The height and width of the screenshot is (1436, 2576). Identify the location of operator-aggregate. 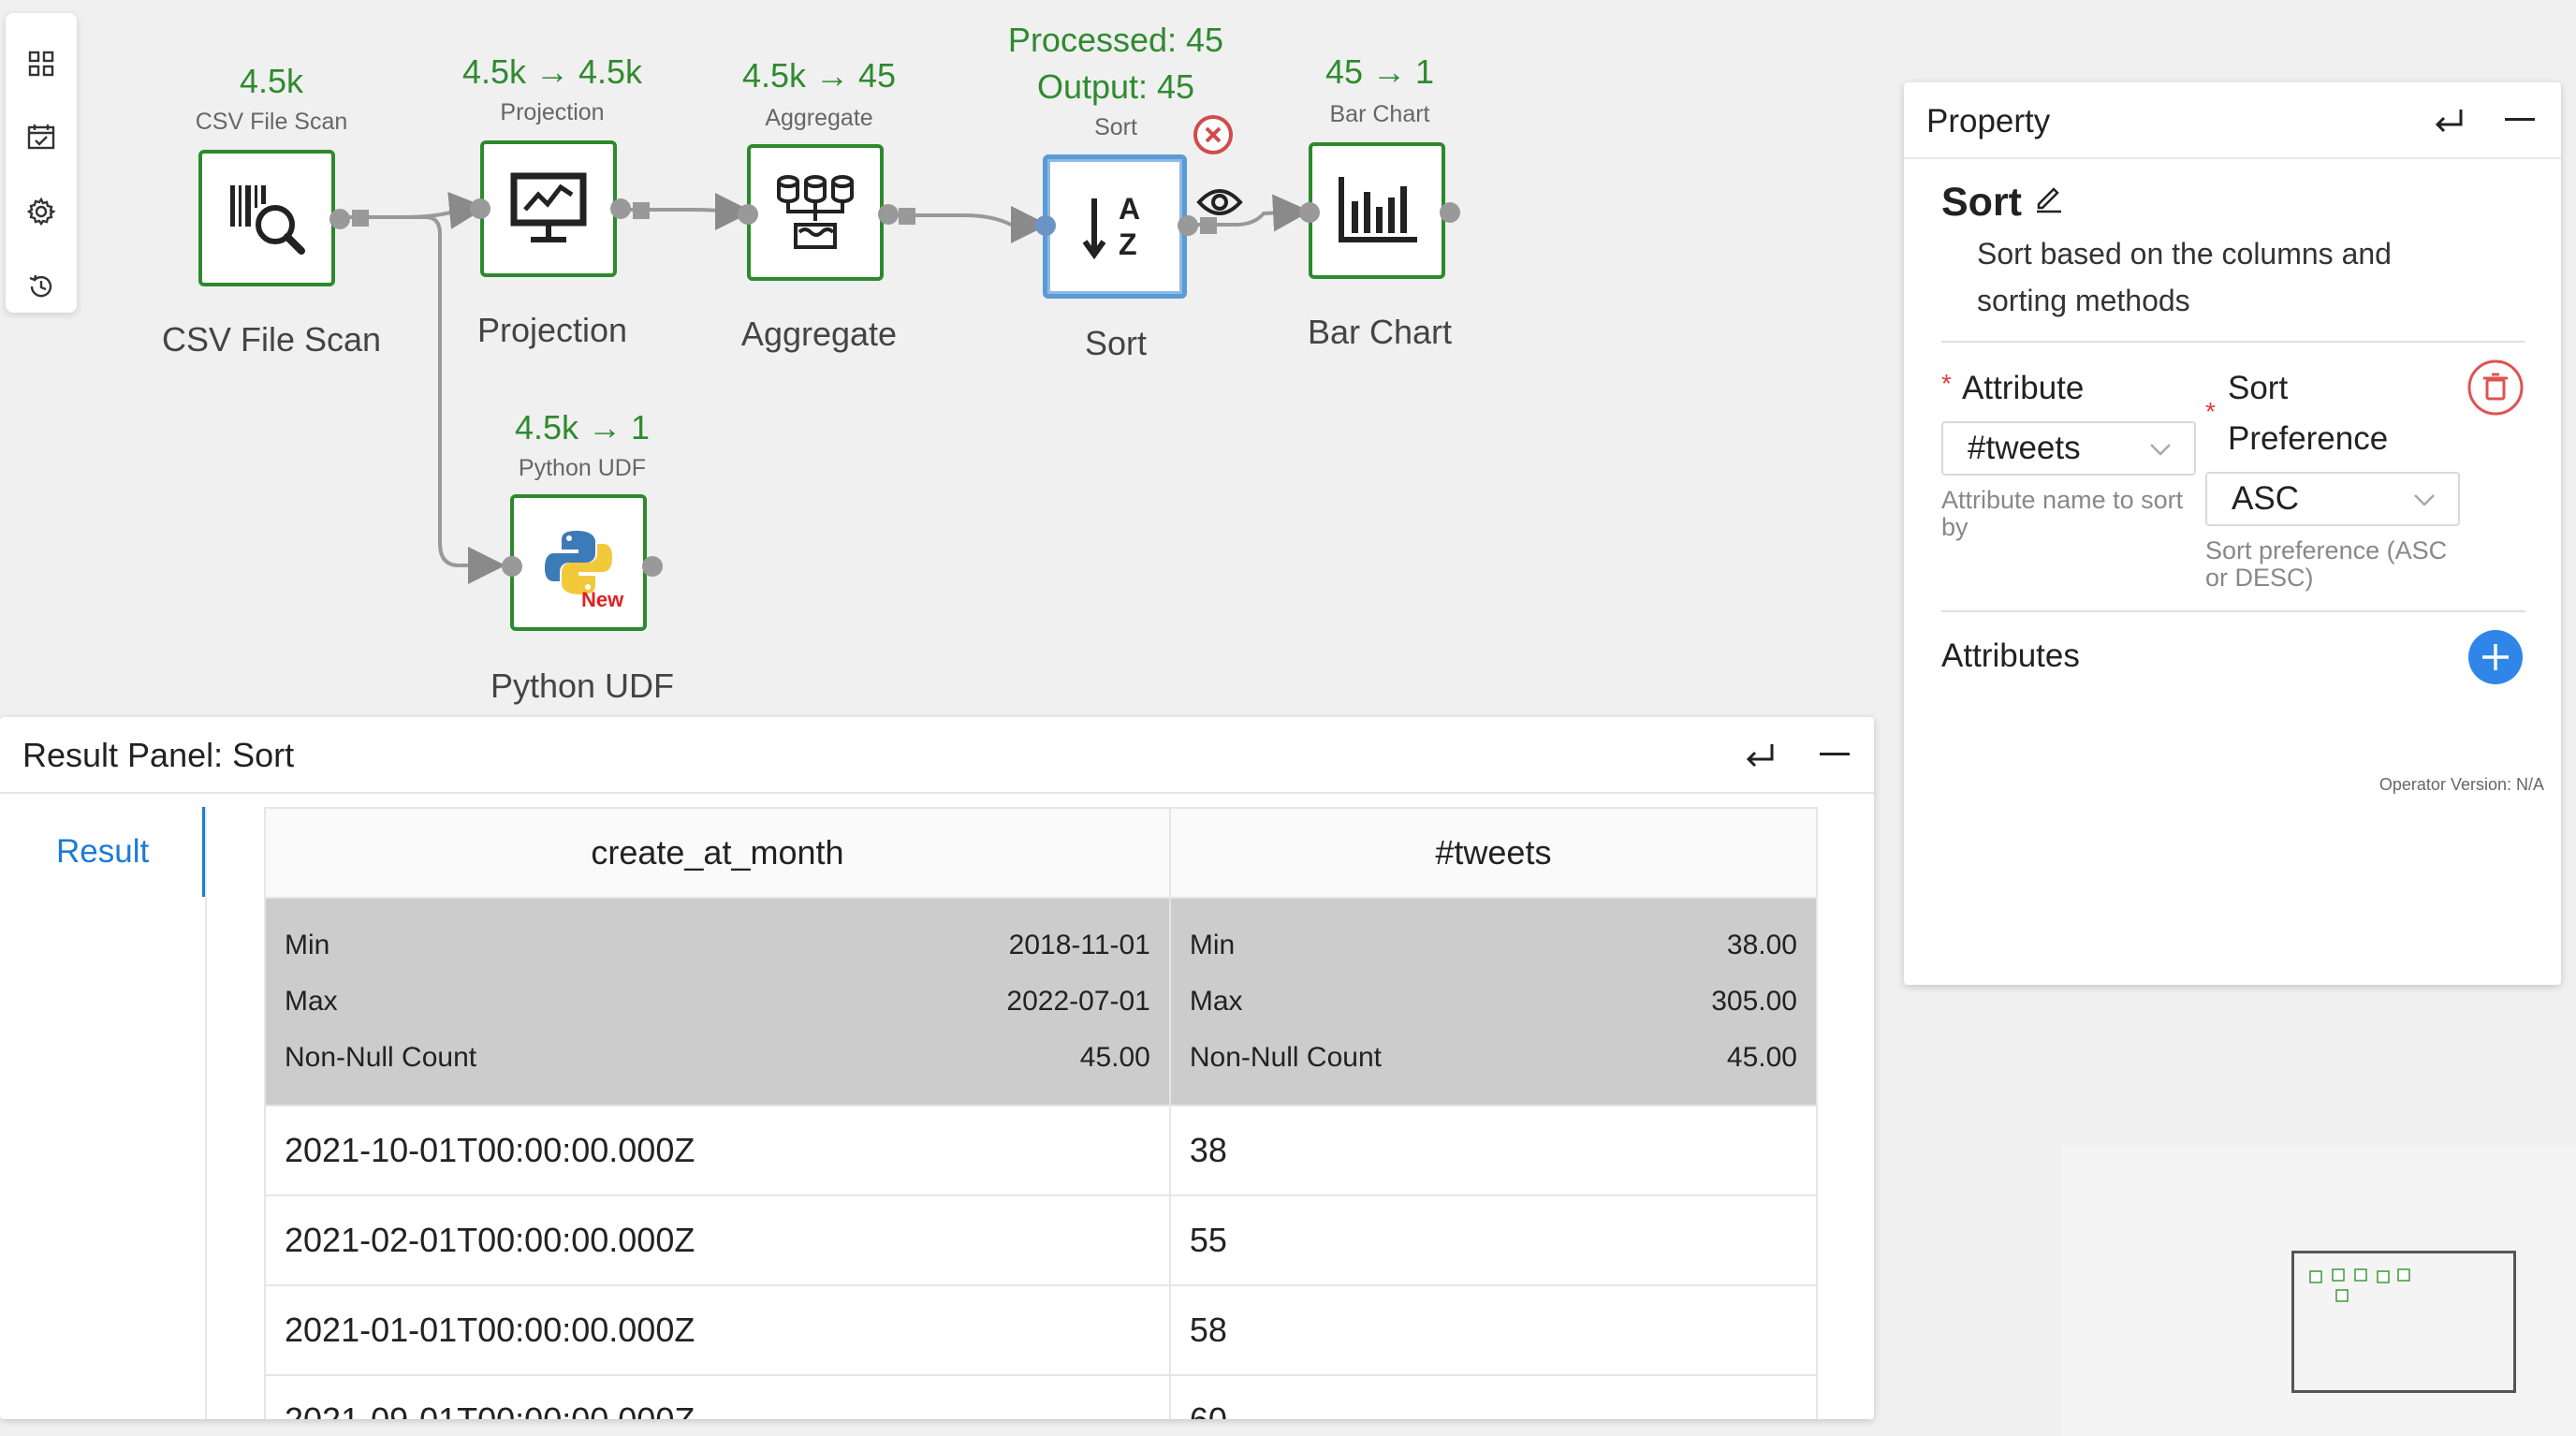
(815, 212).